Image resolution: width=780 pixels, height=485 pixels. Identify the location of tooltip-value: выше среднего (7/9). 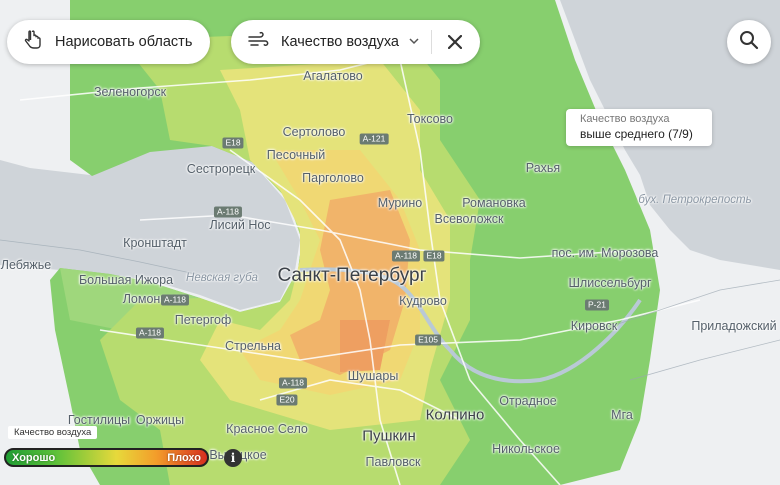
(636, 134).